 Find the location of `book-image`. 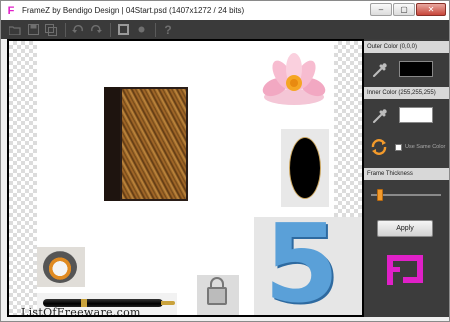

book-image is located at coordinates (146, 144).